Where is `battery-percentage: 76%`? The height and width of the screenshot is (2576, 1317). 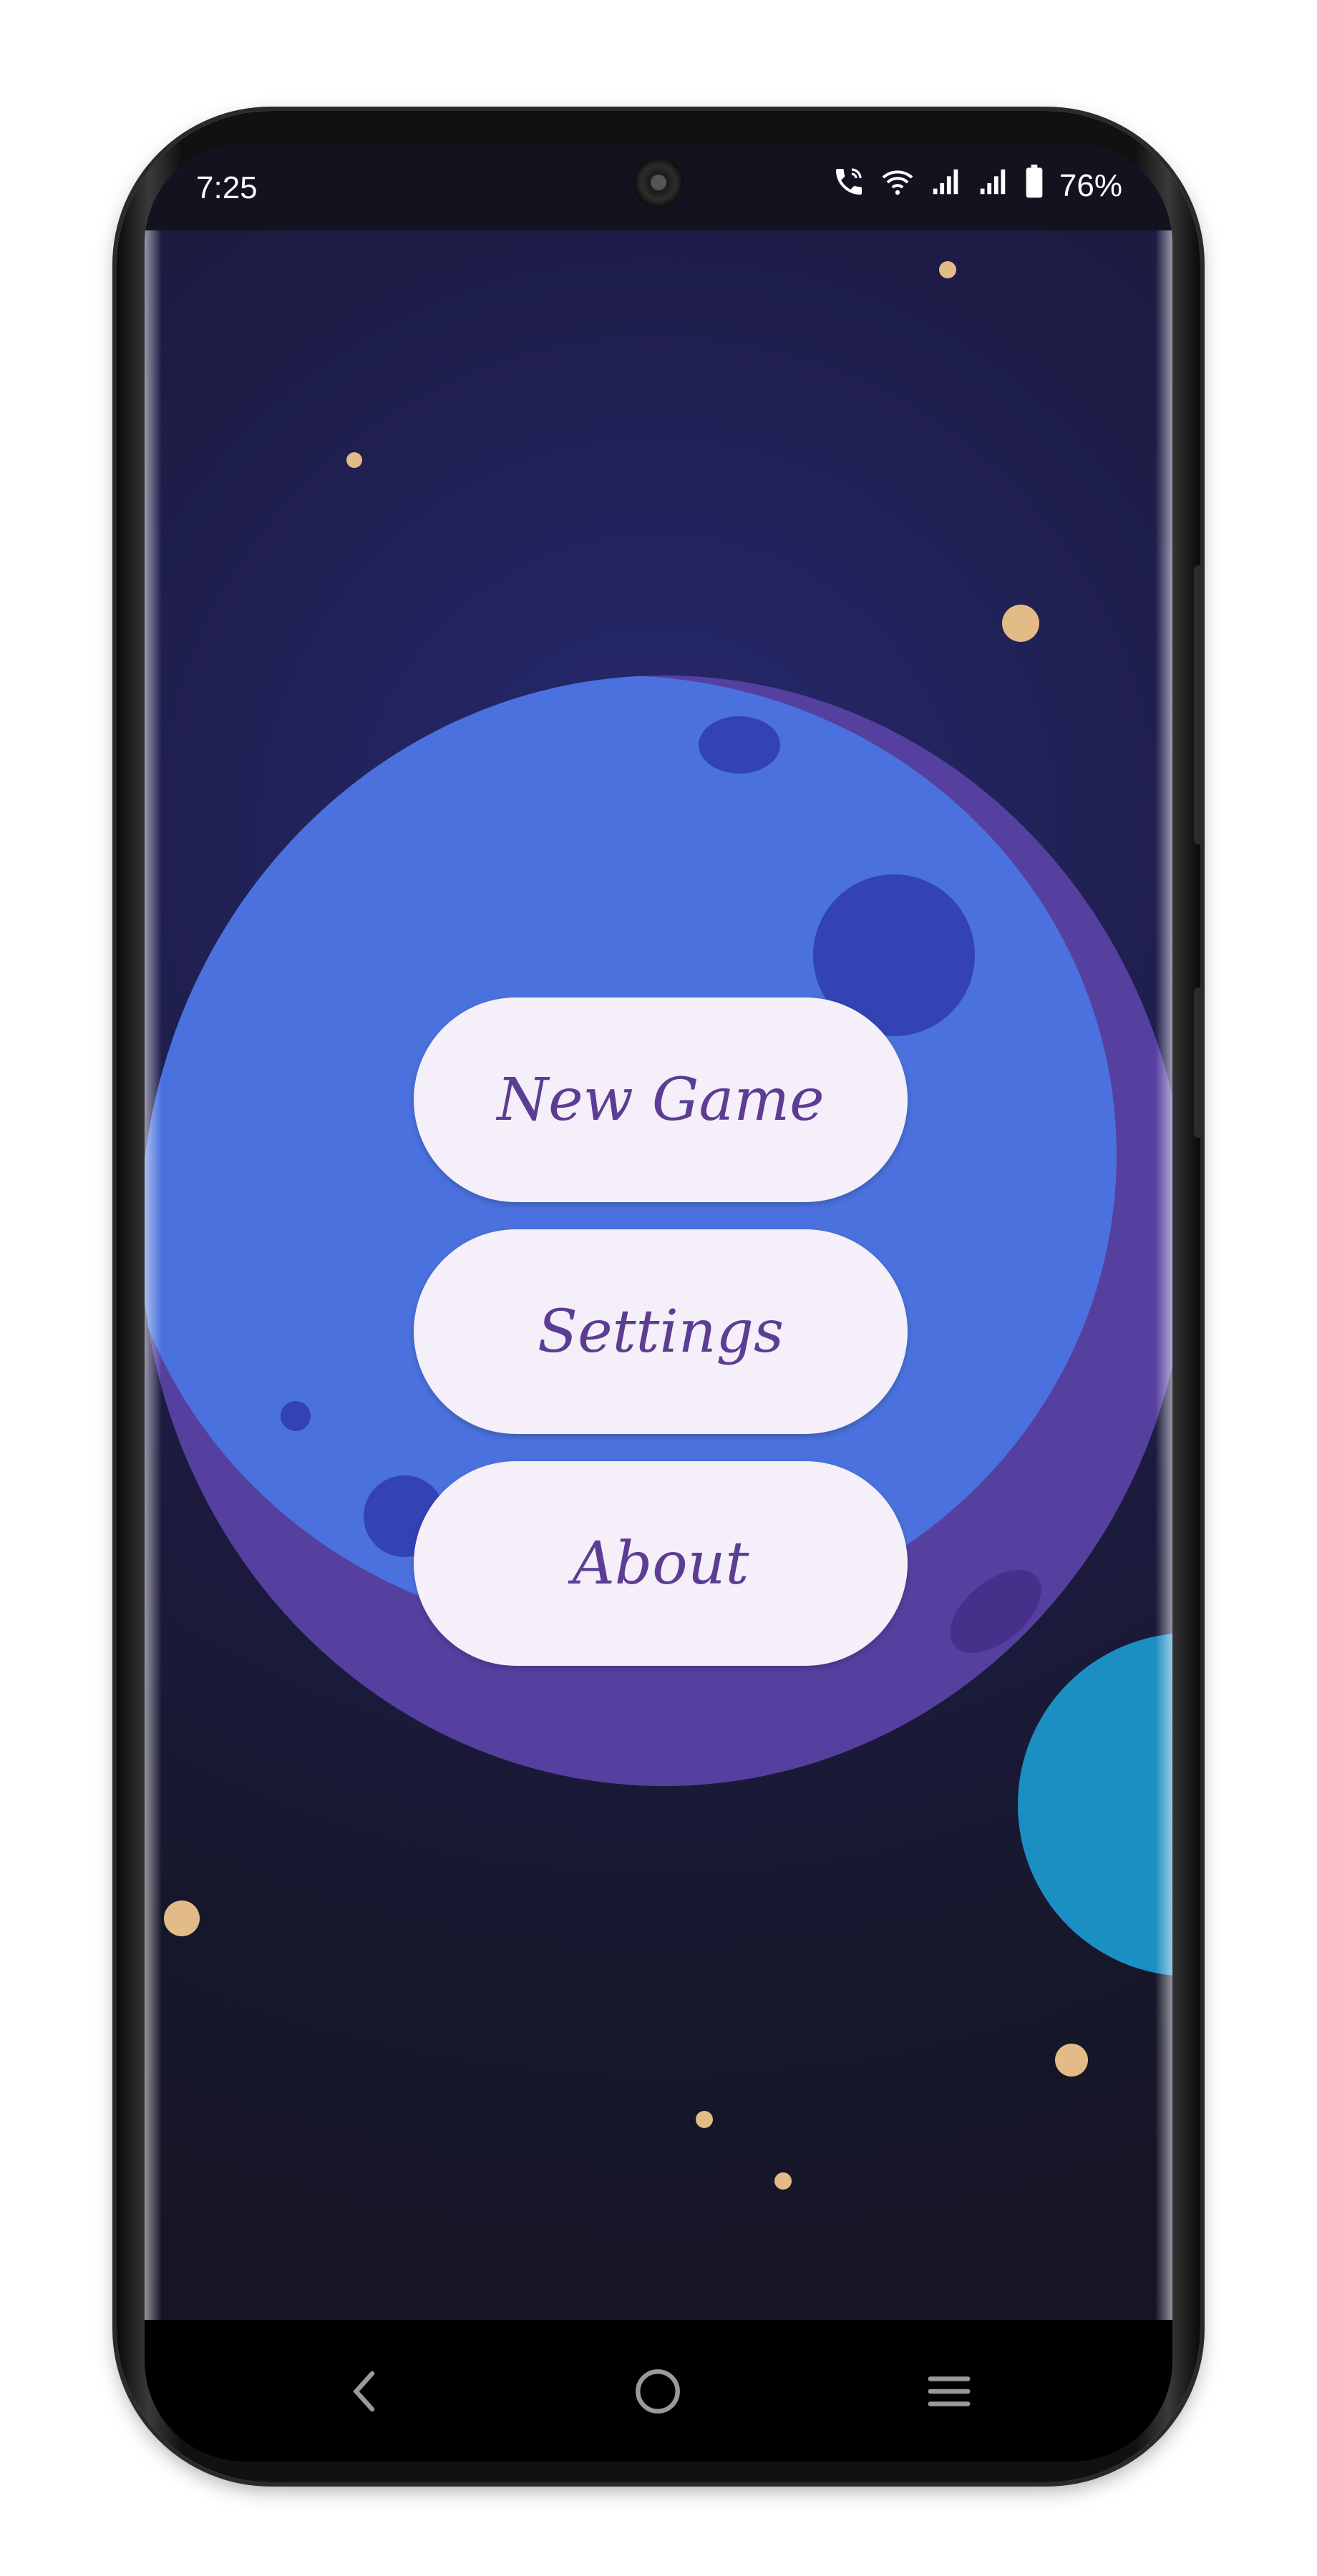
battery-percentage: 76% is located at coordinates (1090, 185).